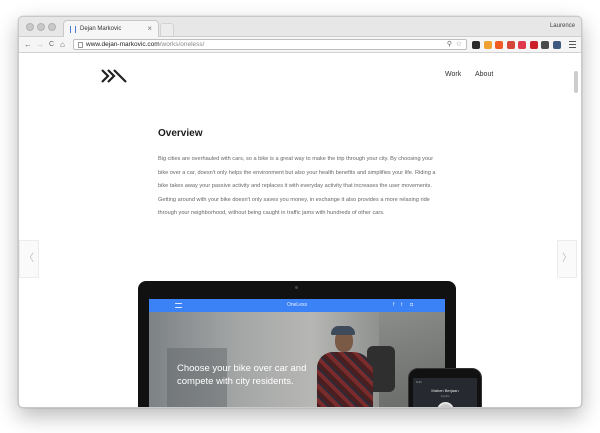 The image size is (600, 433). Describe the element at coordinates (445, 404) in the screenshot. I see `phone-avatar` at that location.